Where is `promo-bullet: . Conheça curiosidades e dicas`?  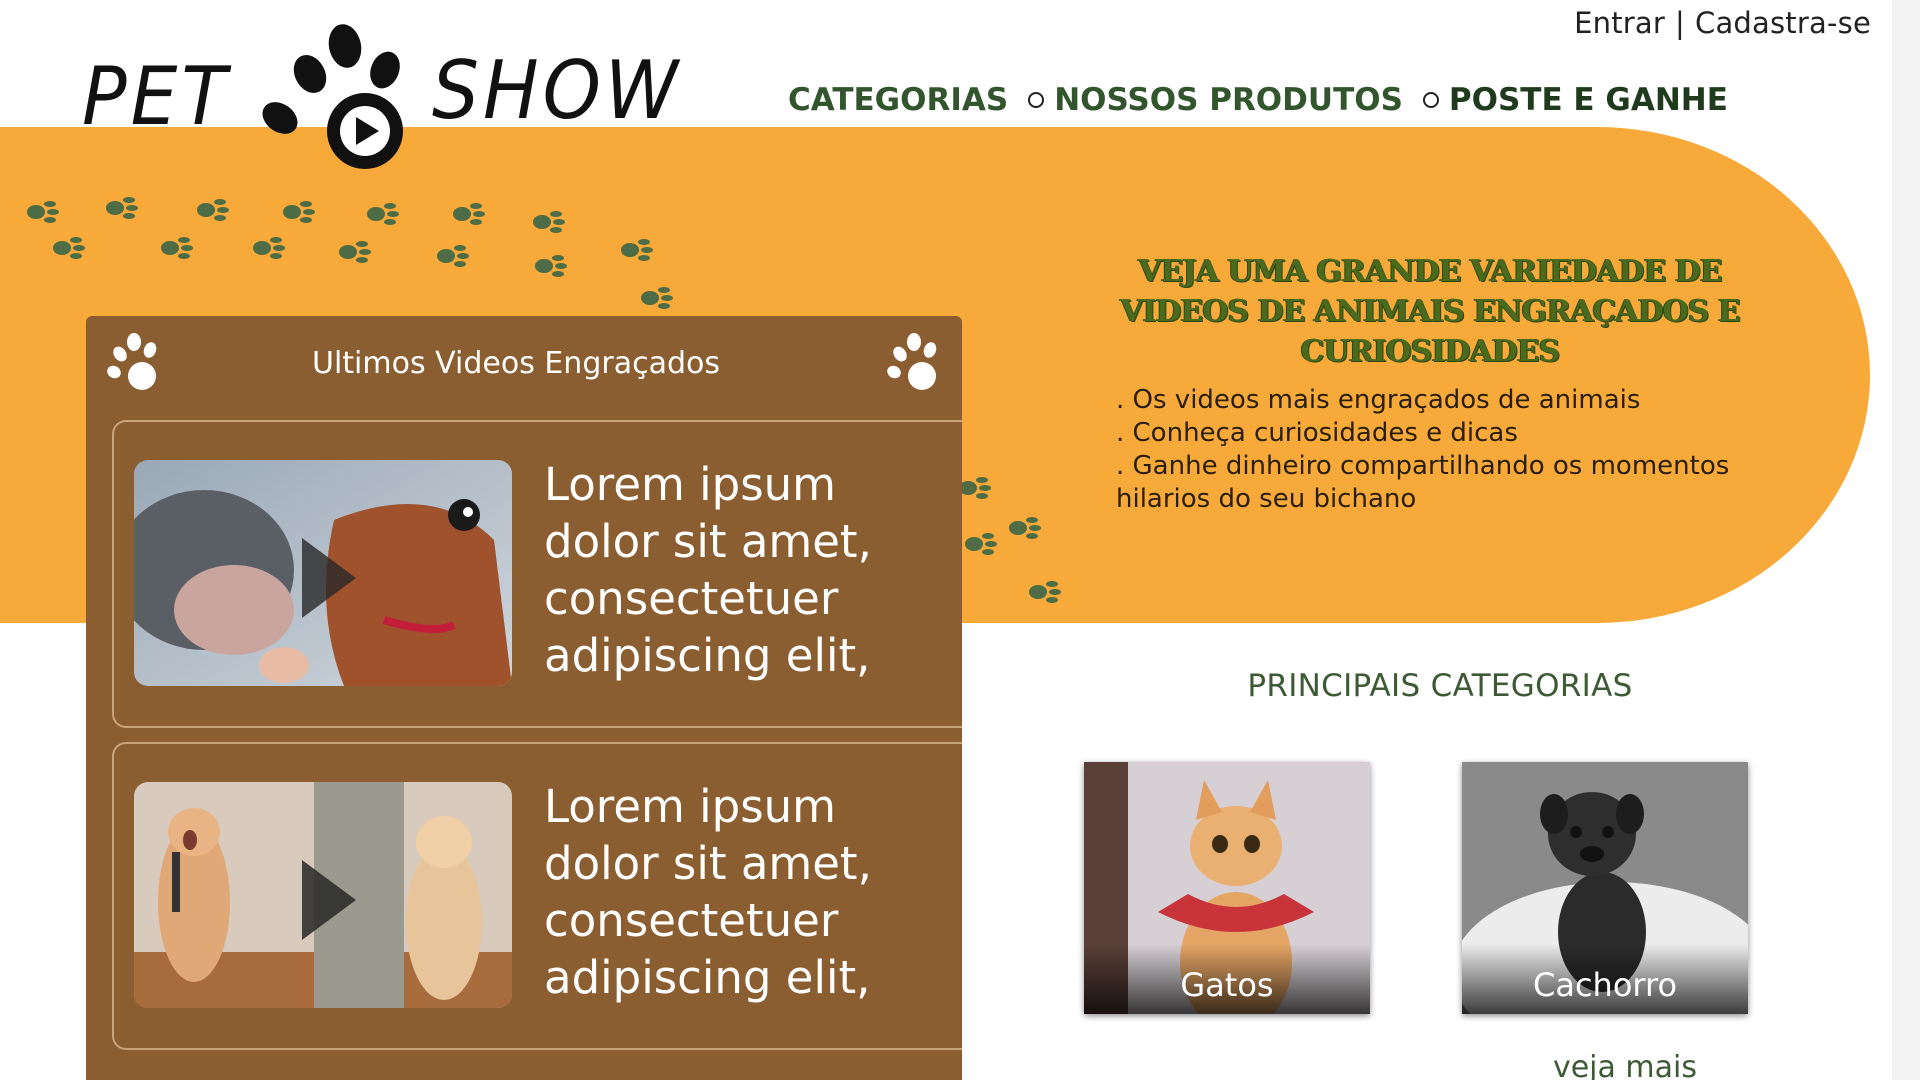 promo-bullet: . Conheça curiosidades e dicas is located at coordinates (1317, 433).